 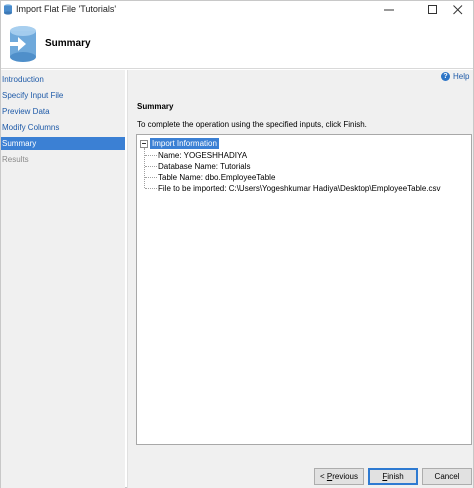 What do you see at coordinates (63, 79) in the screenshot?
I see `nav-item-introduction: Introduction` at bounding box center [63, 79].